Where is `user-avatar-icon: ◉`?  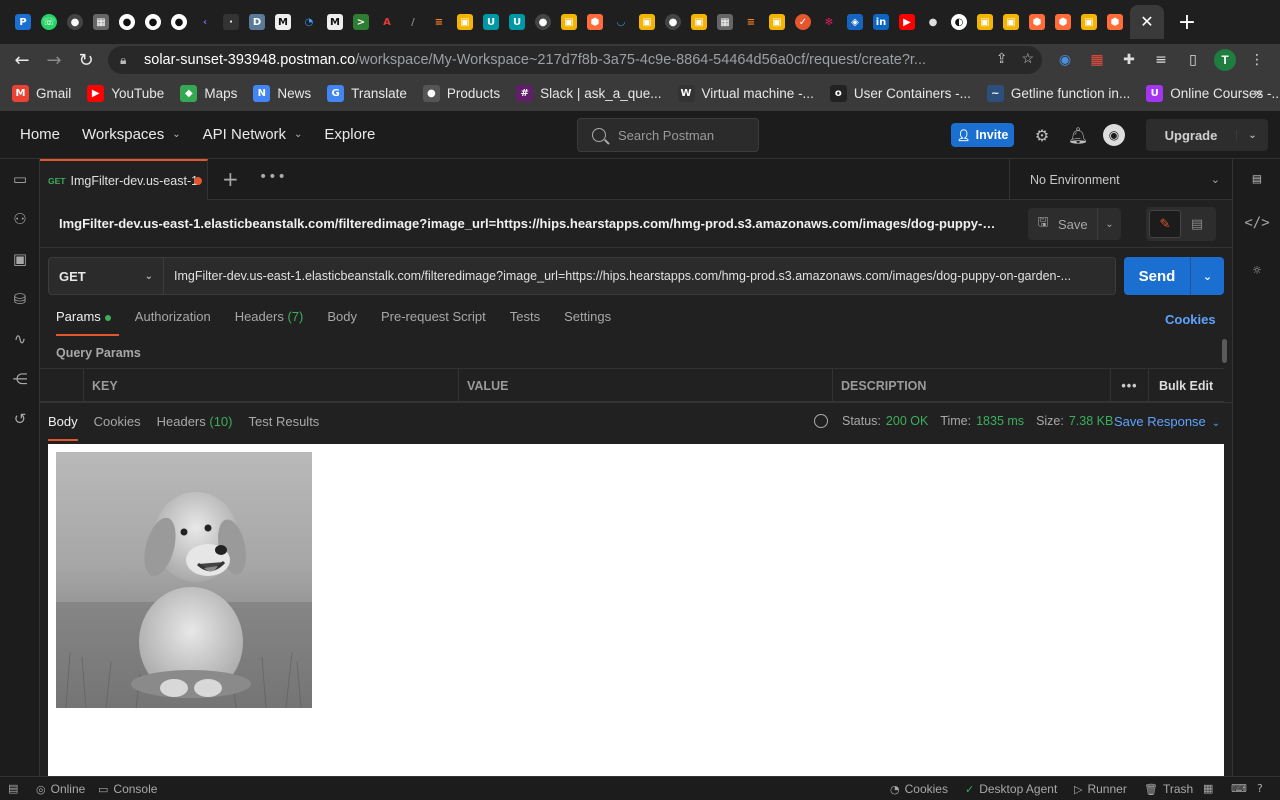
user-avatar-icon: ◉ is located at coordinates (1114, 135).